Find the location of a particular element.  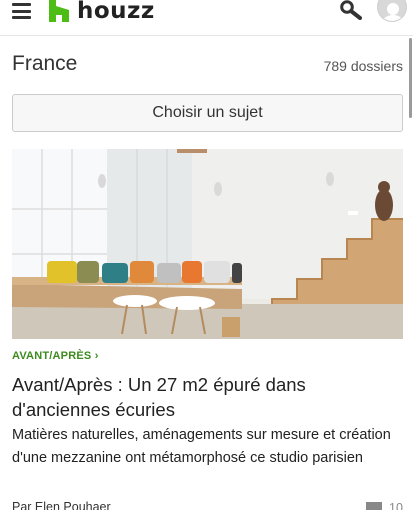

article-category-link: AVANT/APRÈS › is located at coordinates (55, 356).